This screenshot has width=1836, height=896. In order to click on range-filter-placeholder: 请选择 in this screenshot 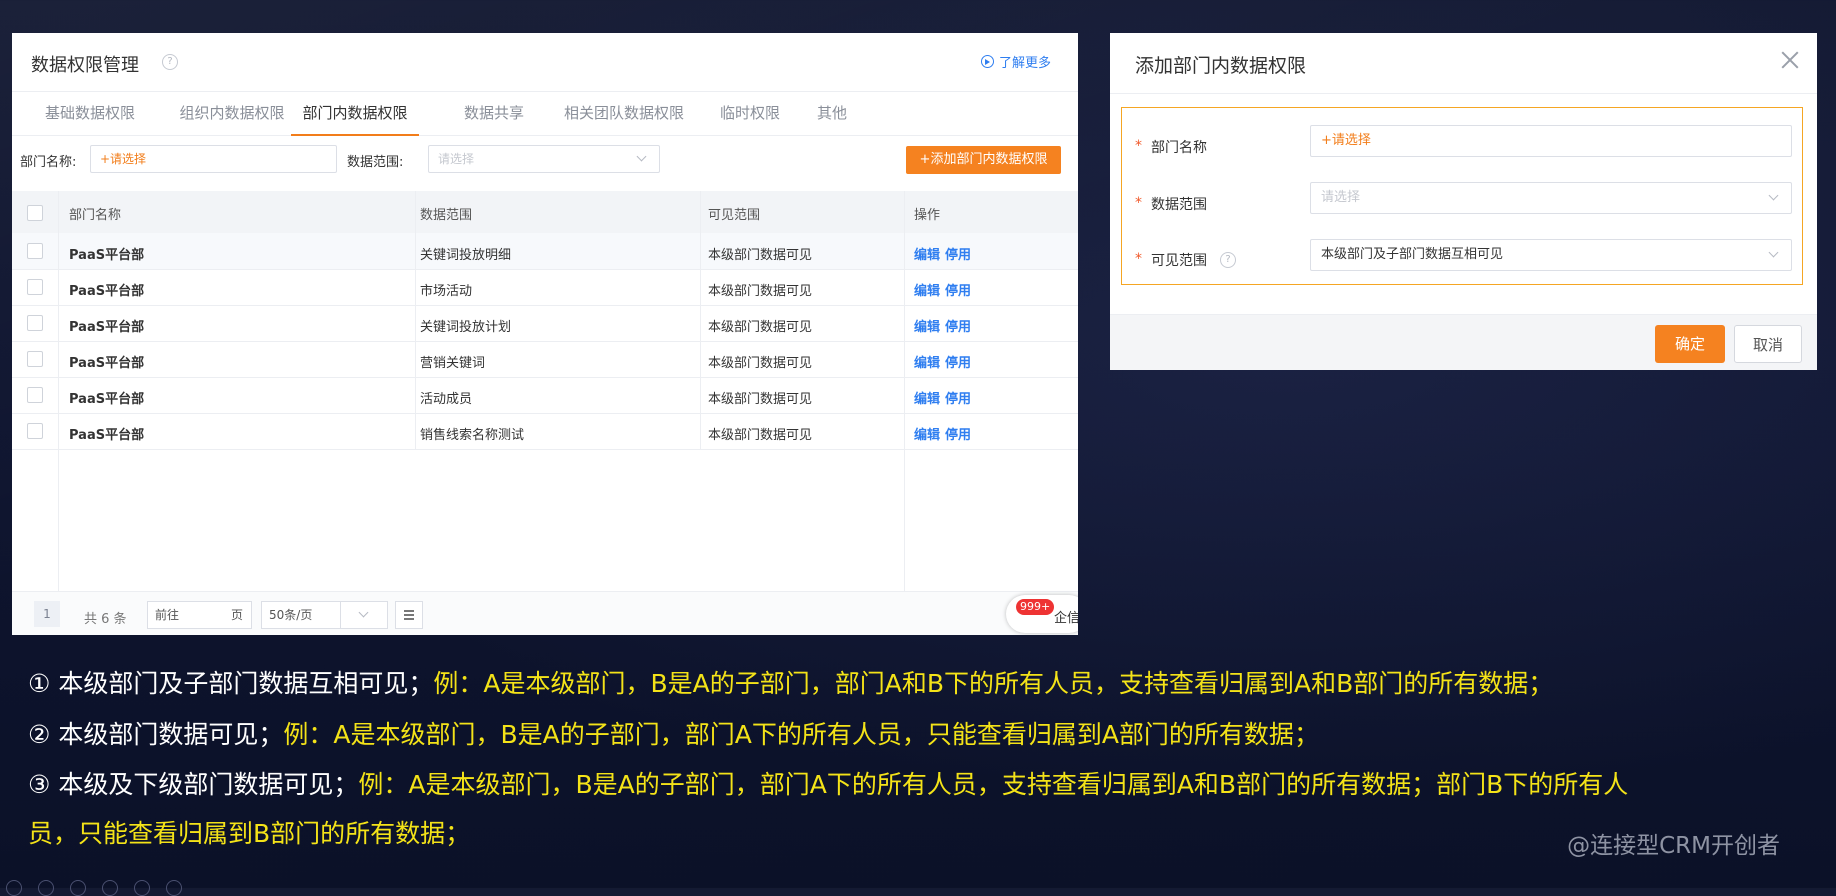, I will do `click(456, 159)`.